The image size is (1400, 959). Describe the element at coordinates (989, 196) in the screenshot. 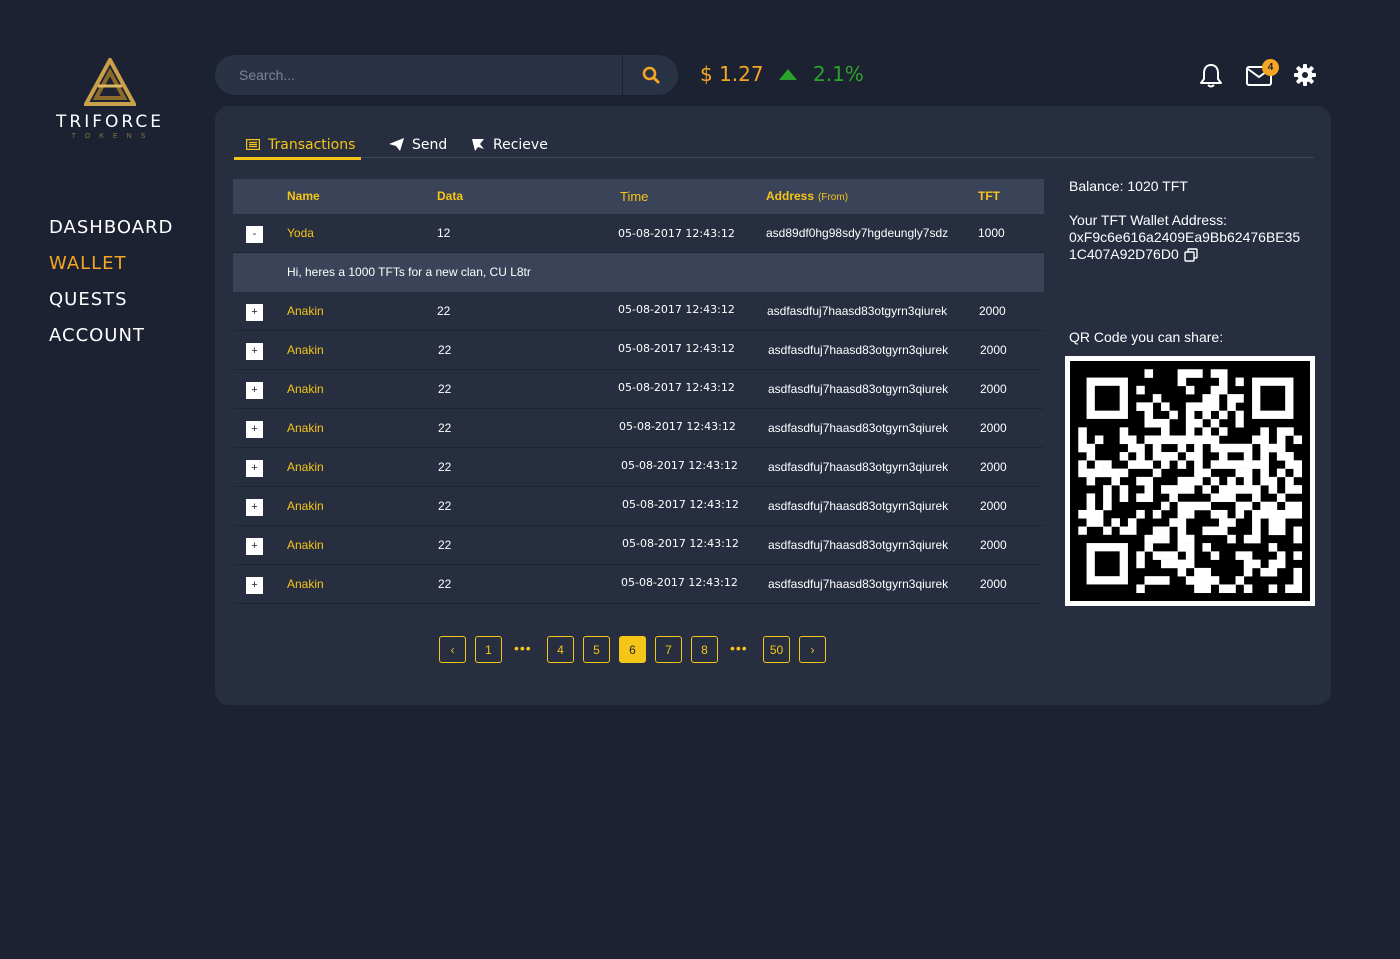

I see `header-tft: TFT` at that location.